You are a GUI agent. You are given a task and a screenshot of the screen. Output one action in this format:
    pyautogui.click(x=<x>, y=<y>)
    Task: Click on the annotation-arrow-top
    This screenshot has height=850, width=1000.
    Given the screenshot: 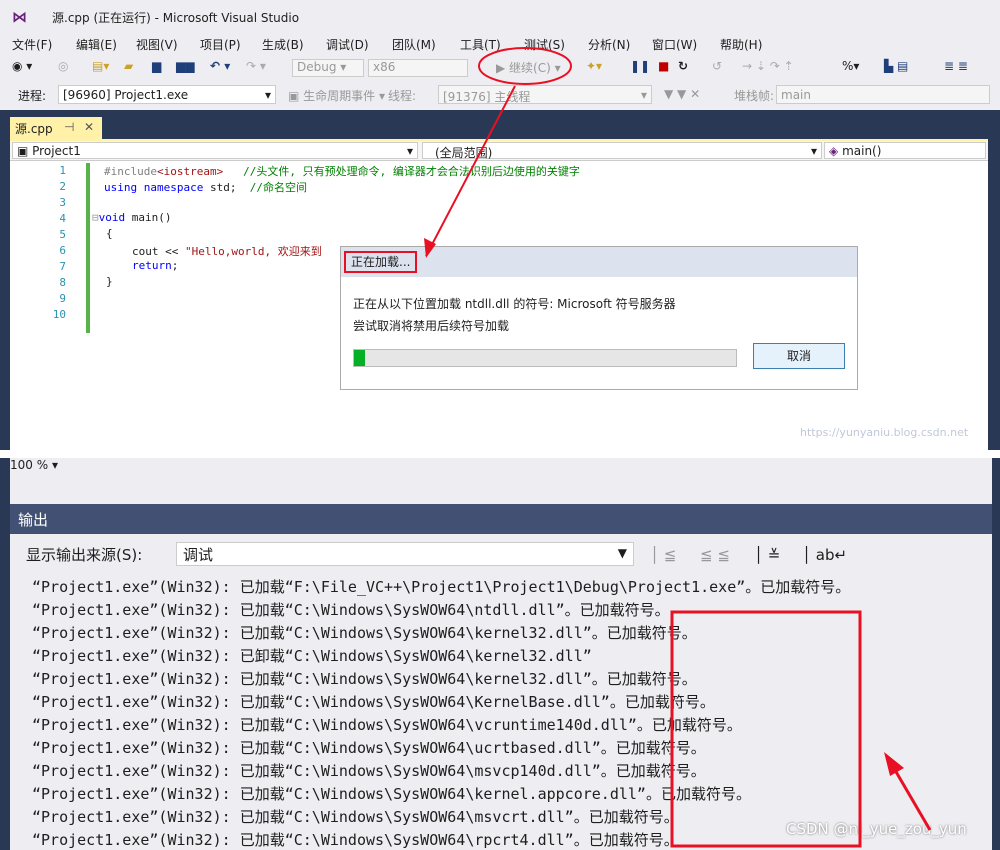 What is the action you would take?
    pyautogui.click(x=470, y=171)
    